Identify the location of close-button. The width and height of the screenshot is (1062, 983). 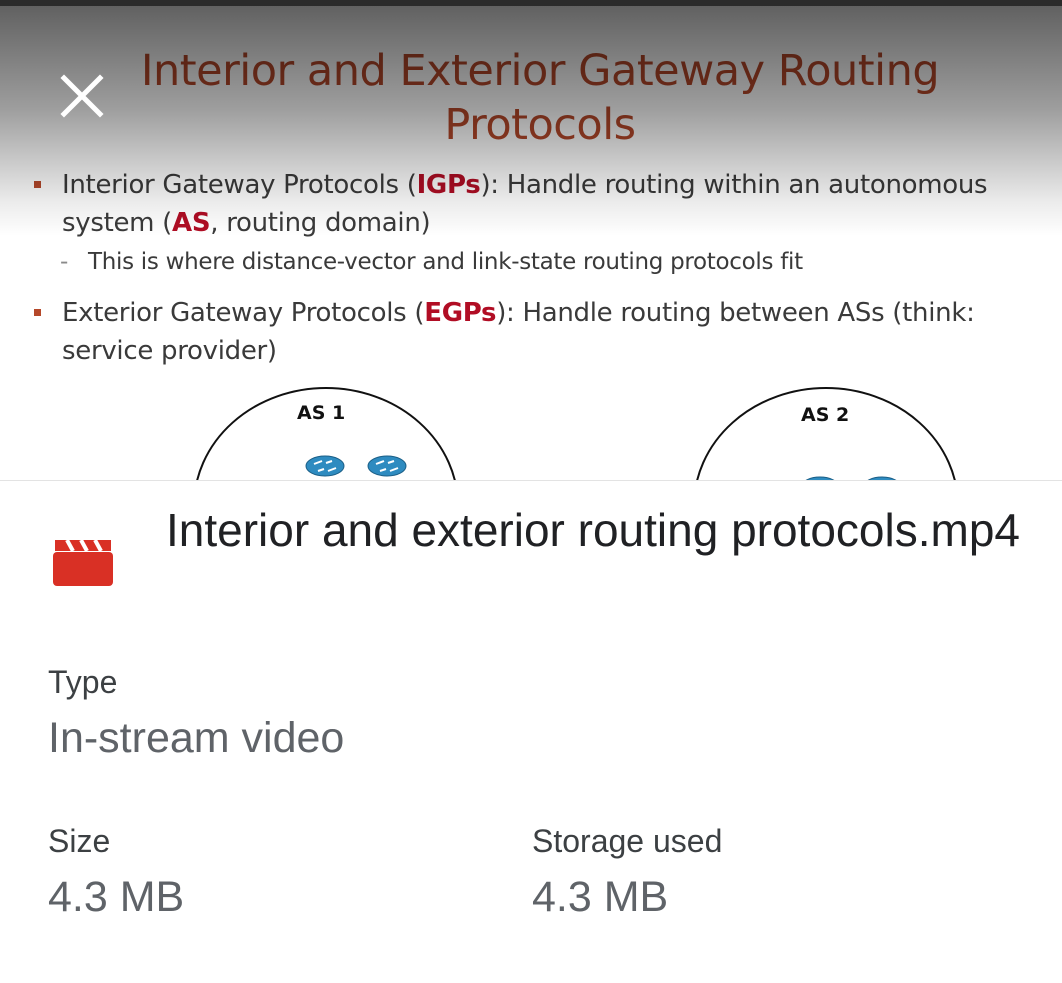
(82, 96).